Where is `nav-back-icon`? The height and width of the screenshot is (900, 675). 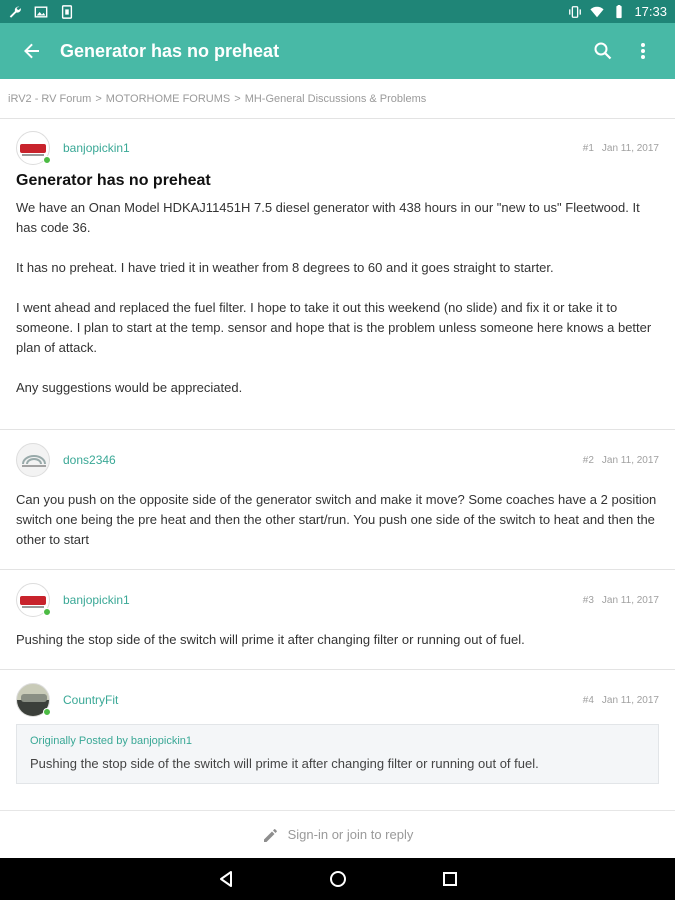
nav-back-icon is located at coordinates (225, 879).